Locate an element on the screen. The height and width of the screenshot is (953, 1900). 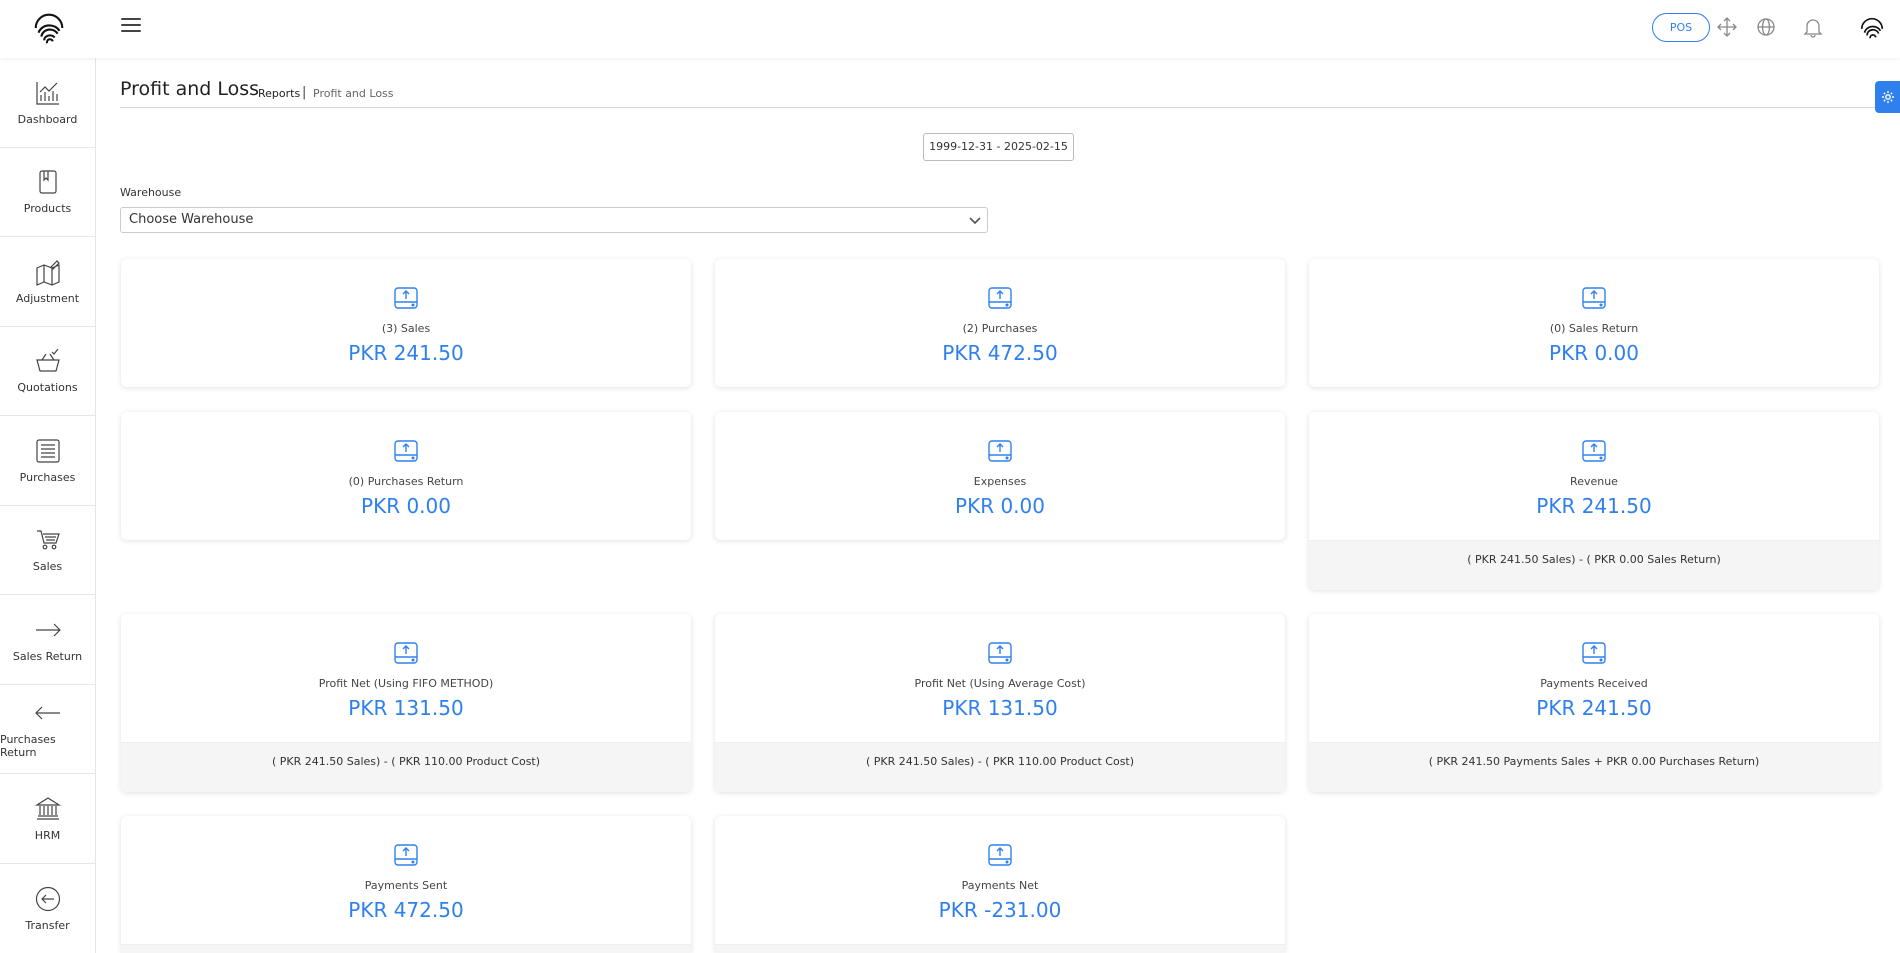
sidebar-item-label: Dashboard is located at coordinates (47, 119).